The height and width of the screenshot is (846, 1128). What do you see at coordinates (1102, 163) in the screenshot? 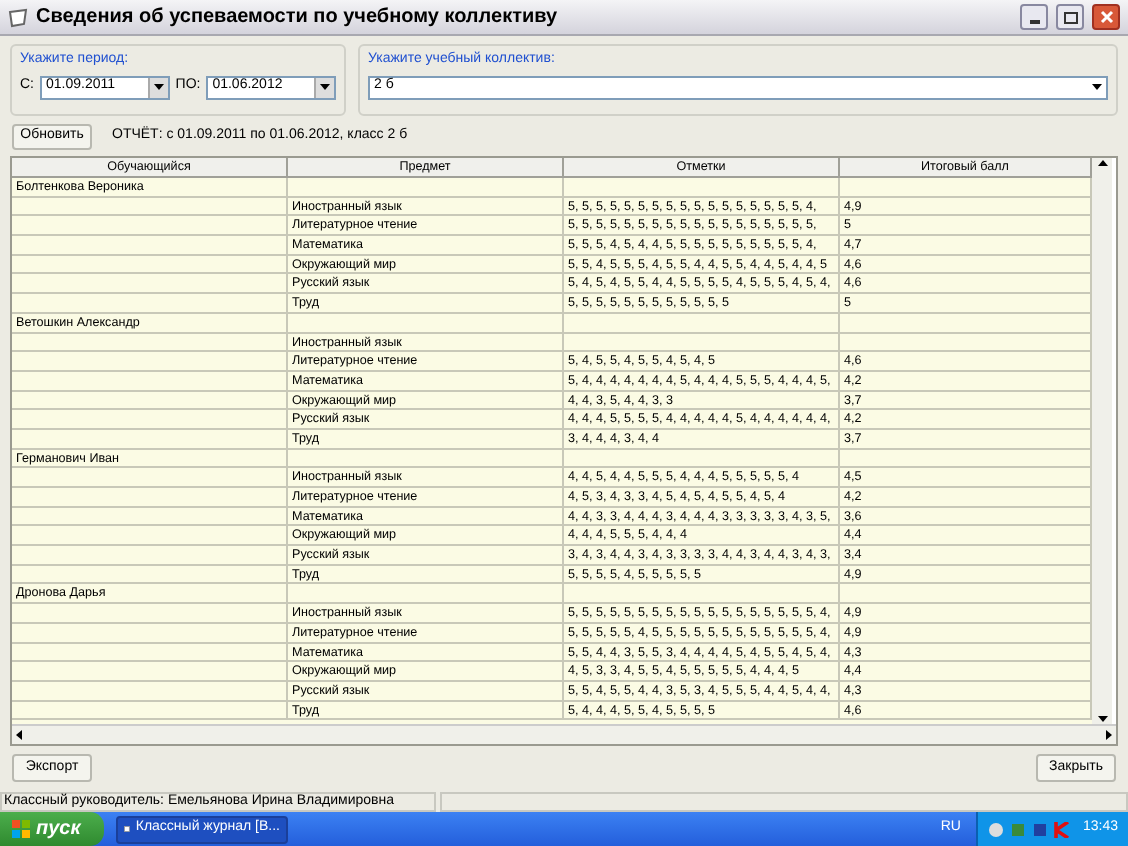
I see `scroll-up-icon` at bounding box center [1102, 163].